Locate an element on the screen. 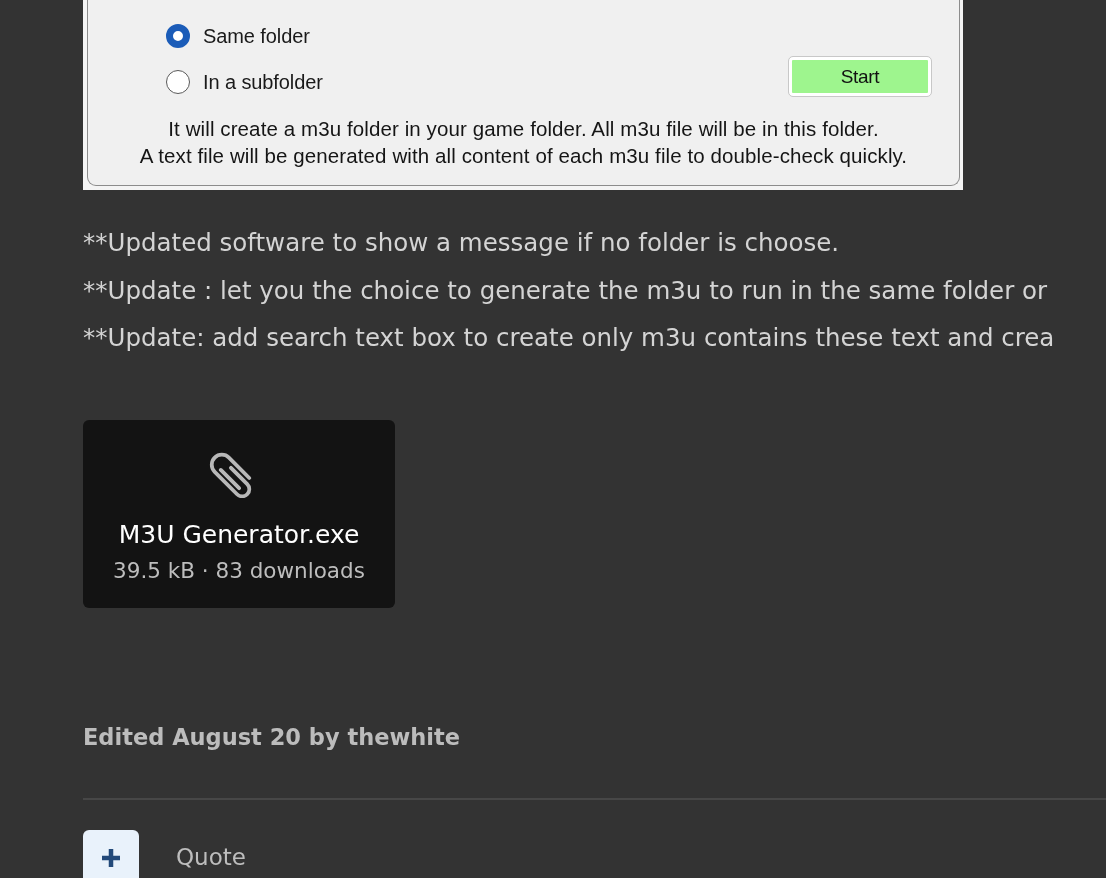  attachment-card: M3U Generator.exe 39.5 kB · 83 downloads is located at coordinates (239, 513).